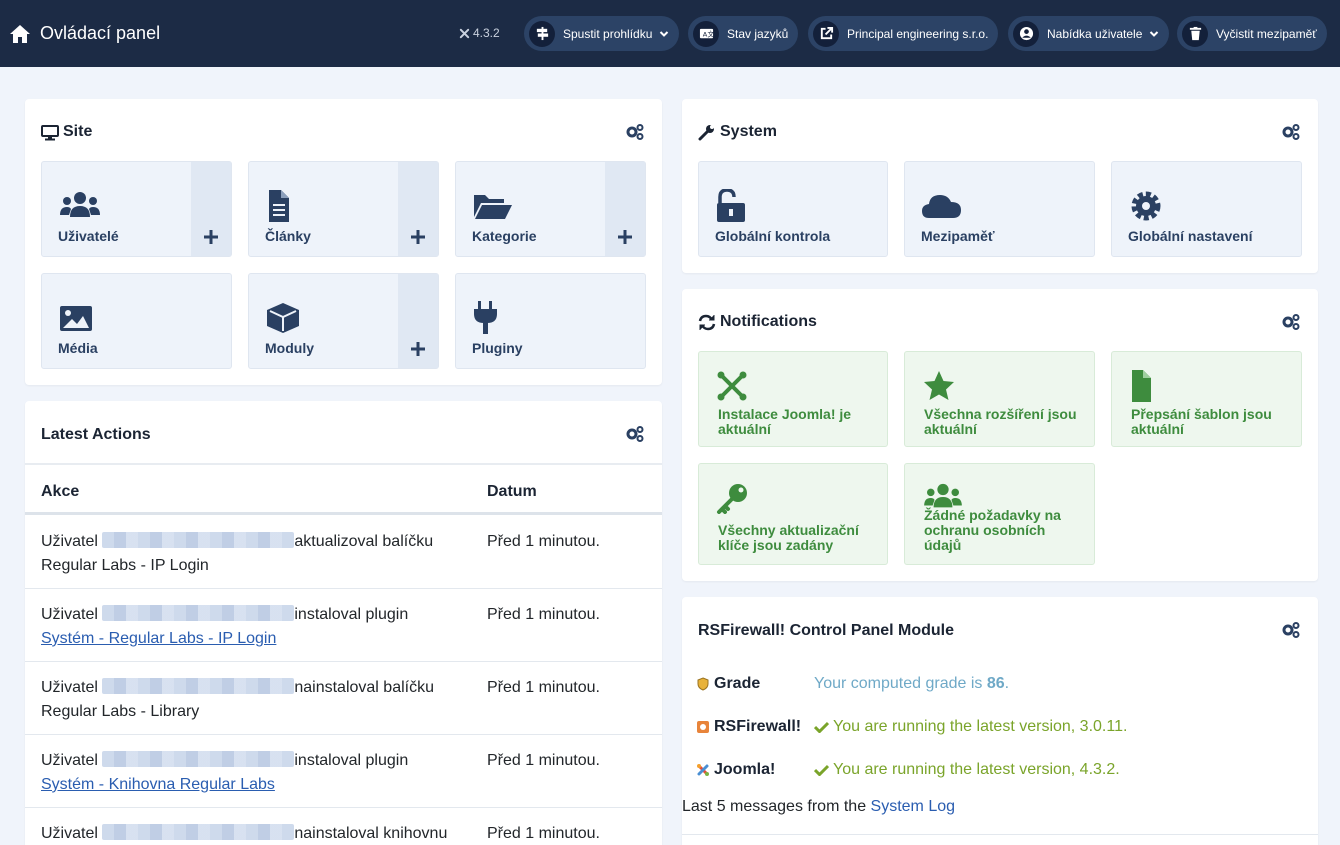 This screenshot has height=845, width=1340. Describe the element at coordinates (60, 491) in the screenshot. I see `column-header-action: Akce` at that location.